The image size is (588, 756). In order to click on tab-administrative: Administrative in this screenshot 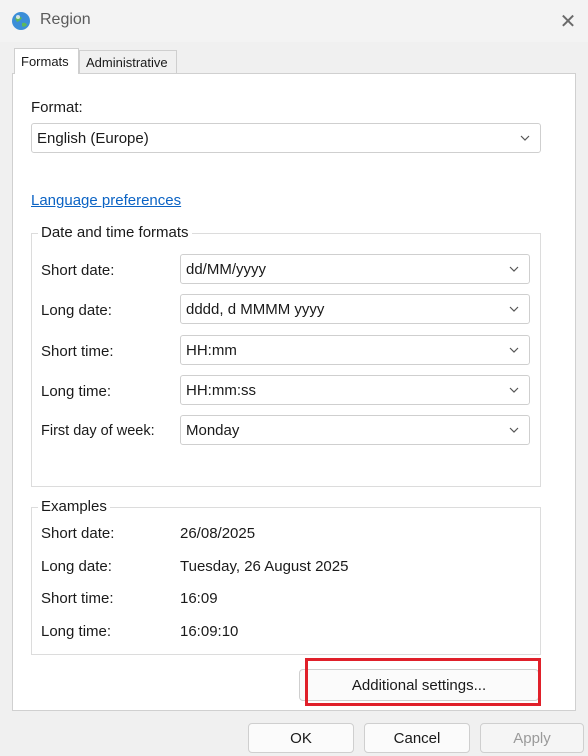, I will do `click(128, 62)`.